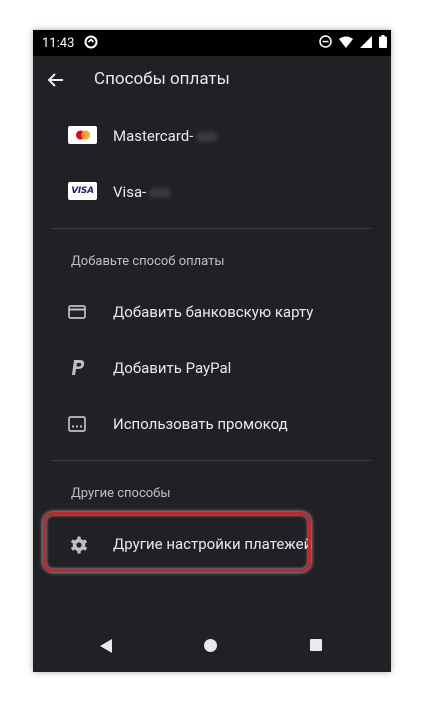 This screenshot has height=704, width=424. Describe the element at coordinates (148, 261) in the screenshot. I see `add-payment-section-title: Добавьте способ оплаты` at that location.